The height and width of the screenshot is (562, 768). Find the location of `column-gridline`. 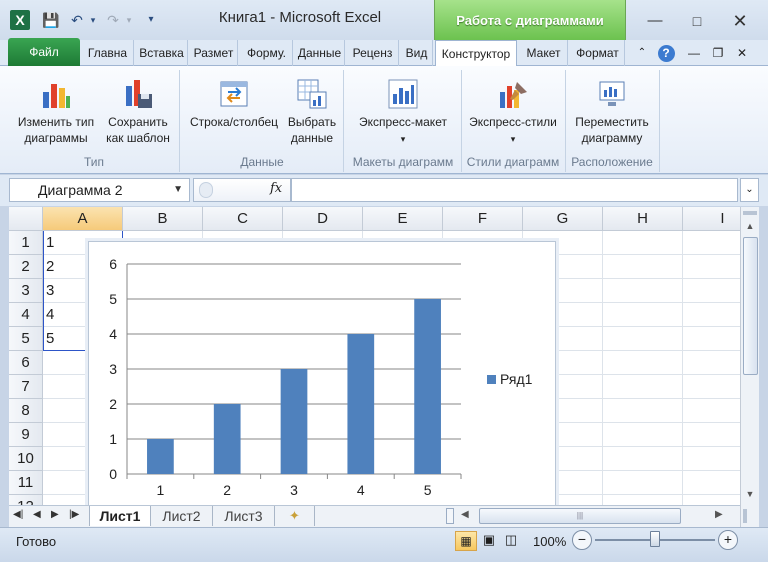

column-gridline is located at coordinates (682, 368).